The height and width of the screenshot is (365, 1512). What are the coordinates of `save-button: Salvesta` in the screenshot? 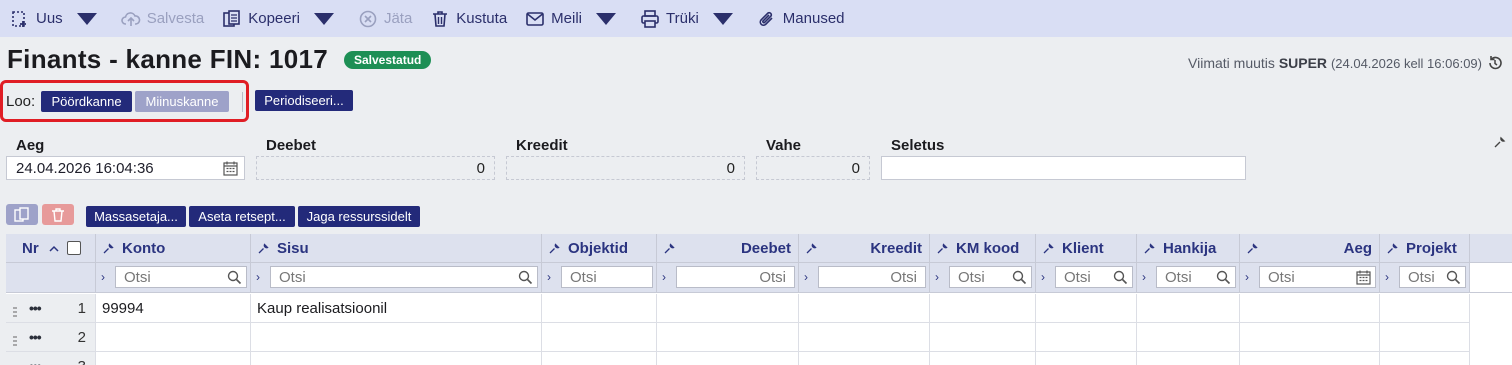 It's located at (162, 18).